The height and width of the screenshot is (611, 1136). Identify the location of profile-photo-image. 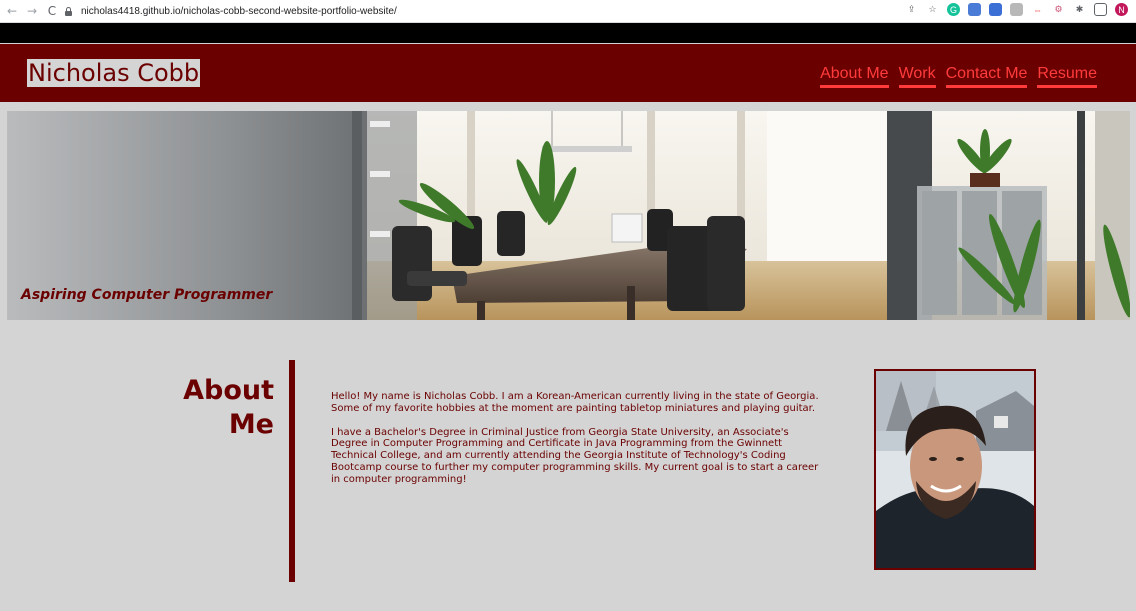
(955, 469).